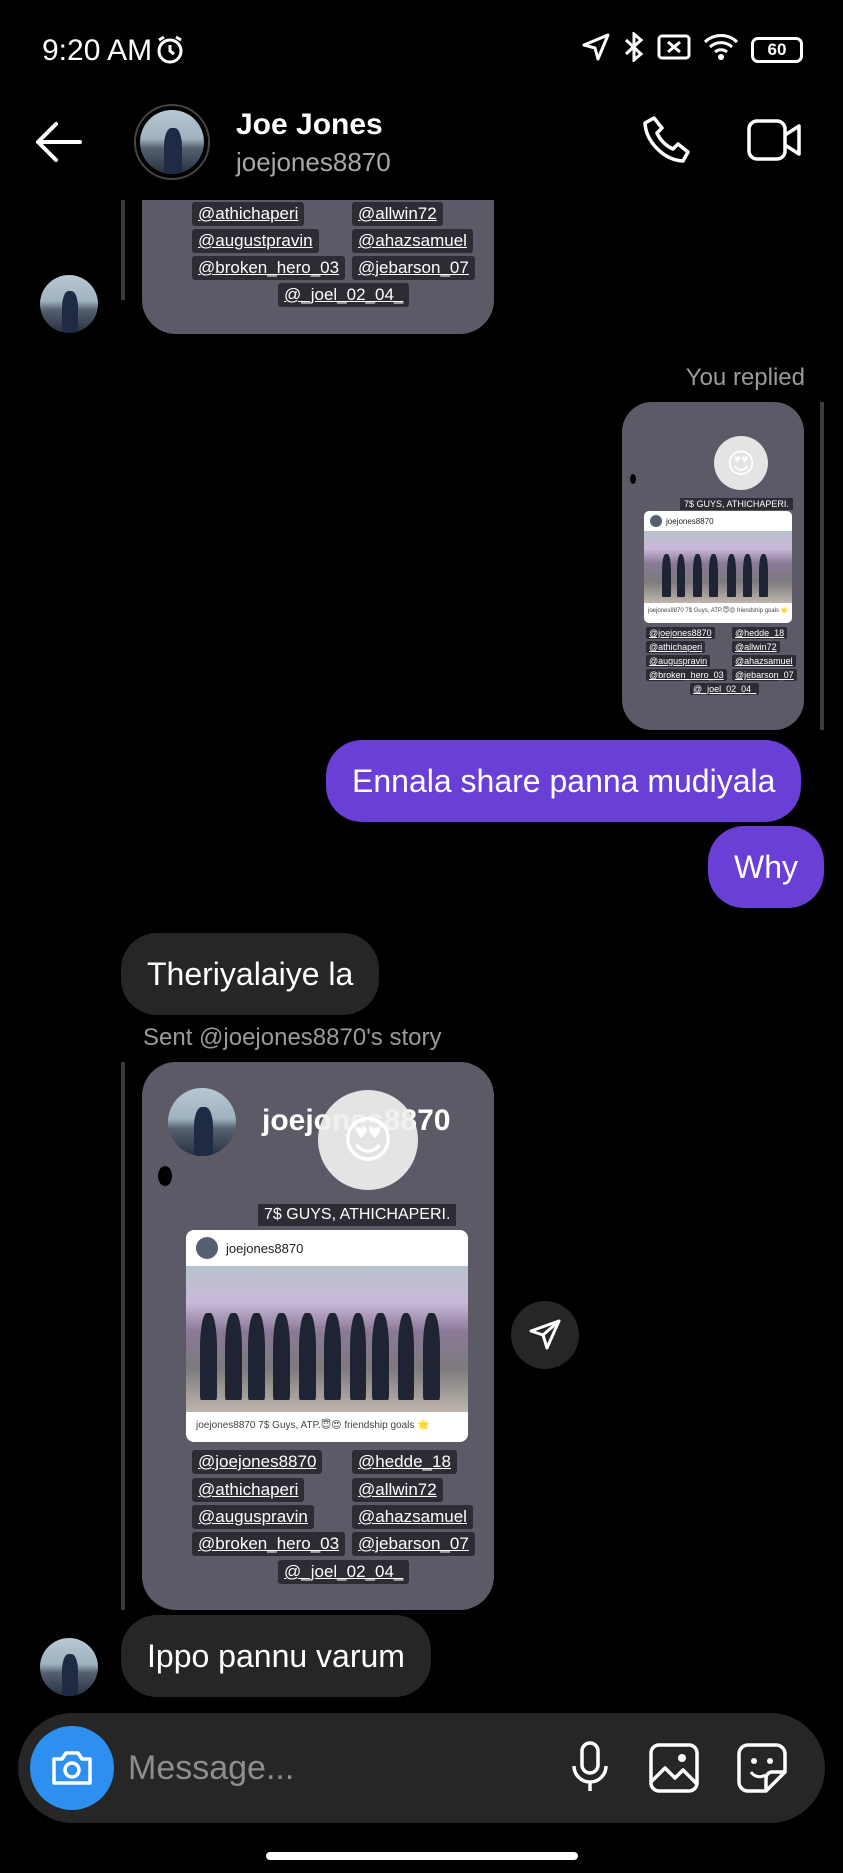 The image size is (843, 1873). What do you see at coordinates (692, 48) in the screenshot?
I see `status-icons: 60` at bounding box center [692, 48].